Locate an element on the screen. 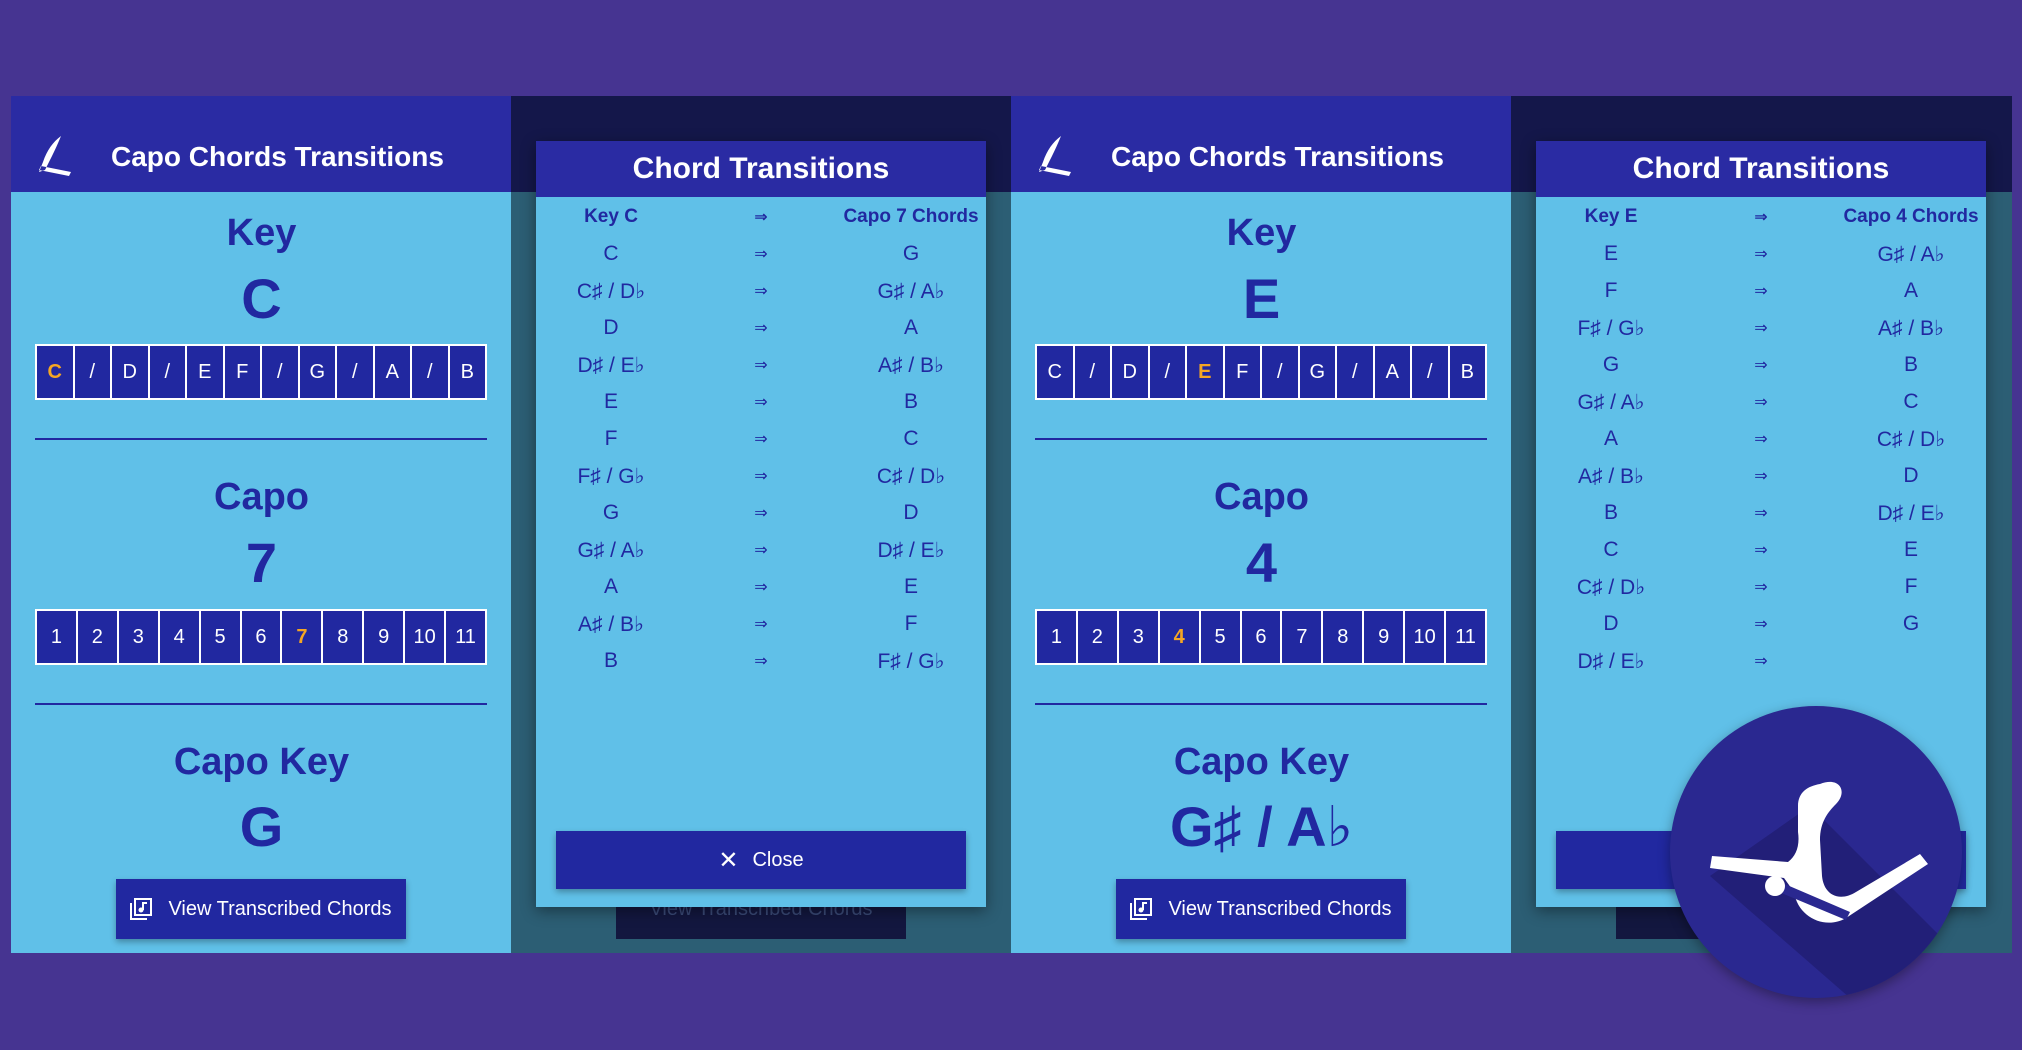 The image size is (2022, 1050). original-chord: B is located at coordinates (1610, 512).